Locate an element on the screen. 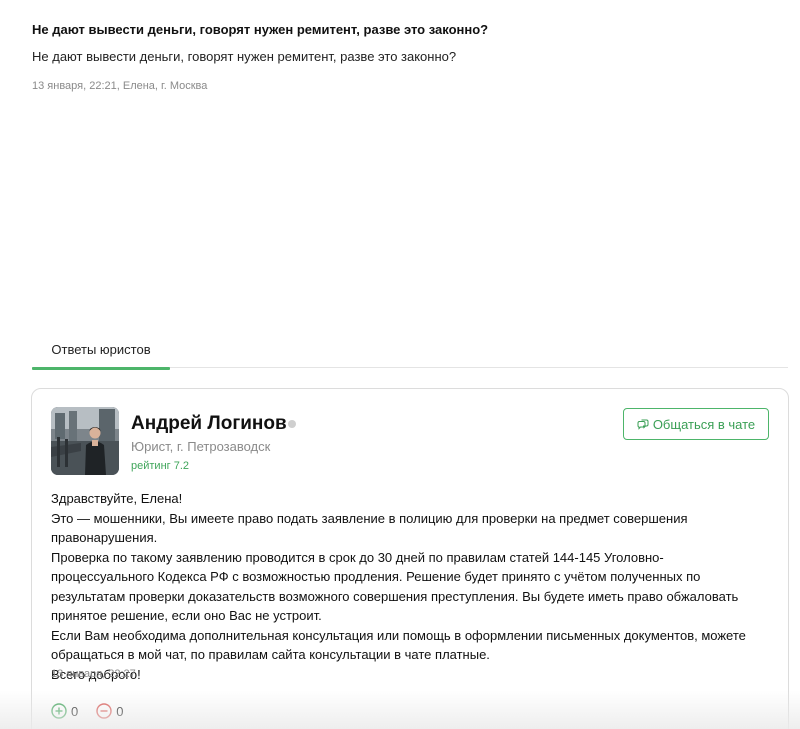 The height and width of the screenshot is (729, 800). answer-meta: 13 января, 22:27 is located at coordinates (93, 674).